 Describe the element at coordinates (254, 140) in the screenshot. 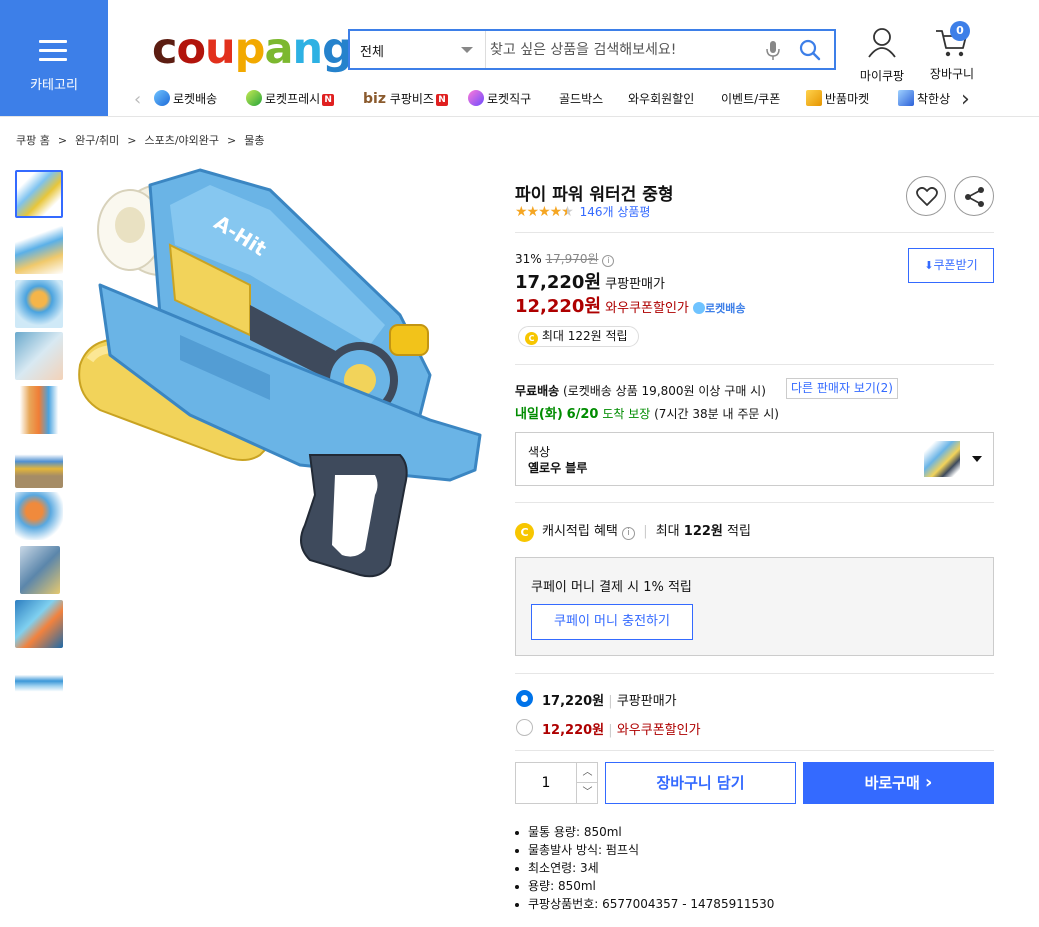

I see `breadcrumb-water-guns: 물총` at that location.